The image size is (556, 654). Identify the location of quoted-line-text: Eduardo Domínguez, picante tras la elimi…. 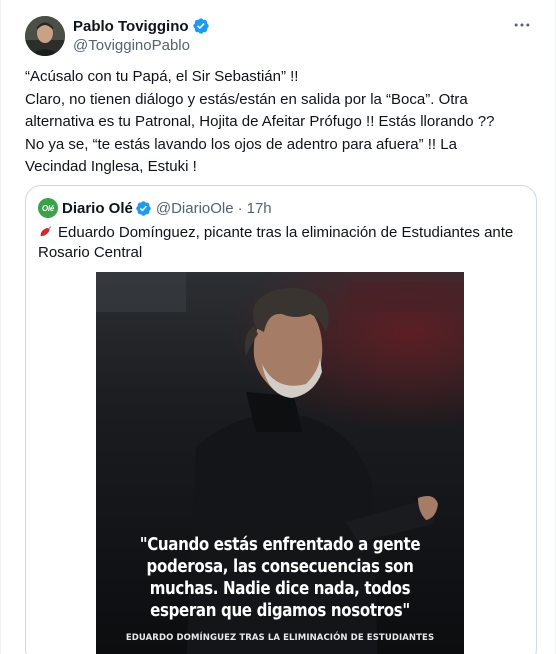
(286, 232).